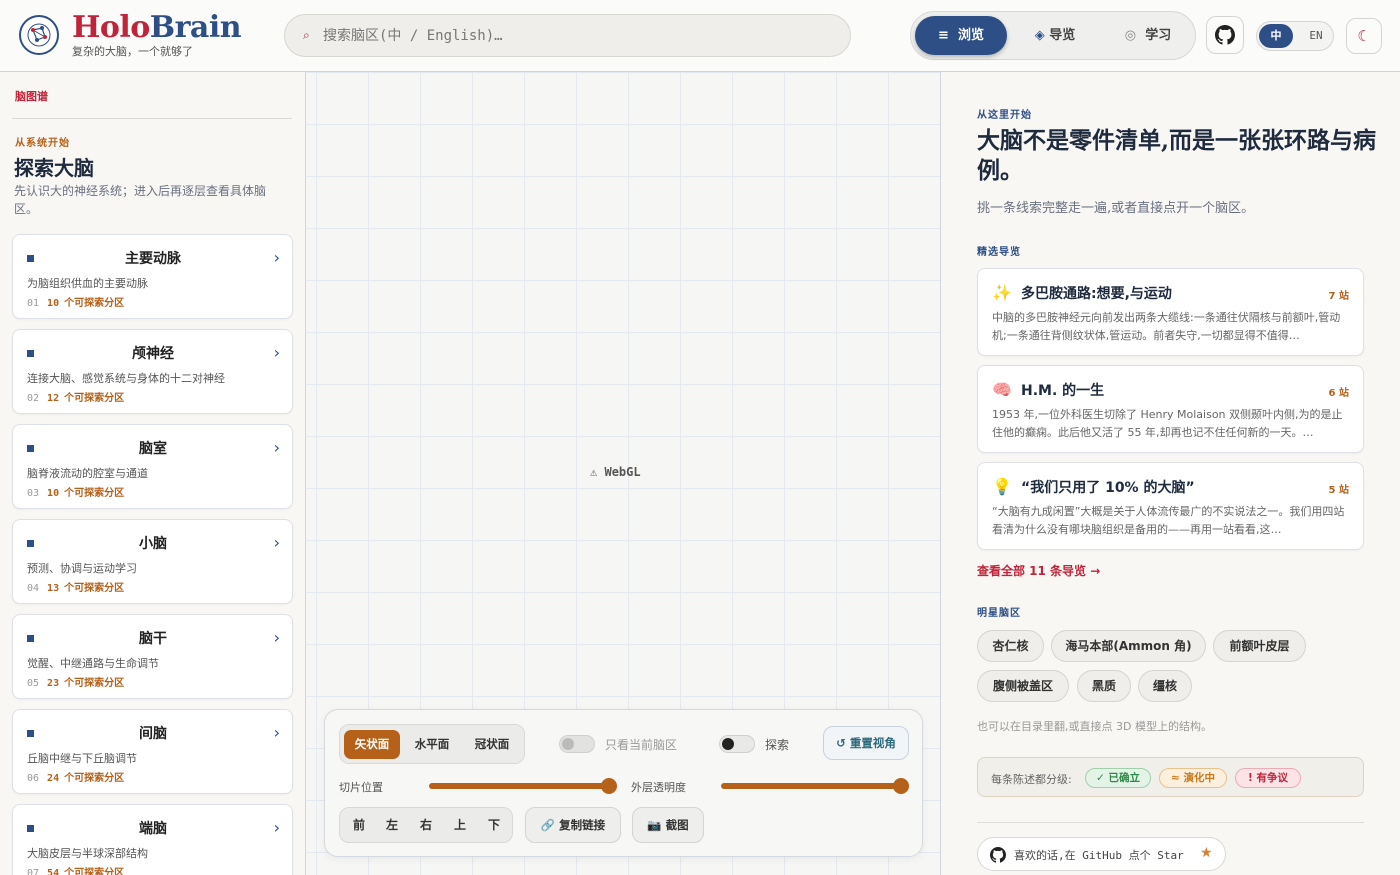 Image resolution: width=1400 pixels, height=875 pixels. I want to click on region-chip-hippocampus: 海马本部(Ammon 角), so click(1128, 646).